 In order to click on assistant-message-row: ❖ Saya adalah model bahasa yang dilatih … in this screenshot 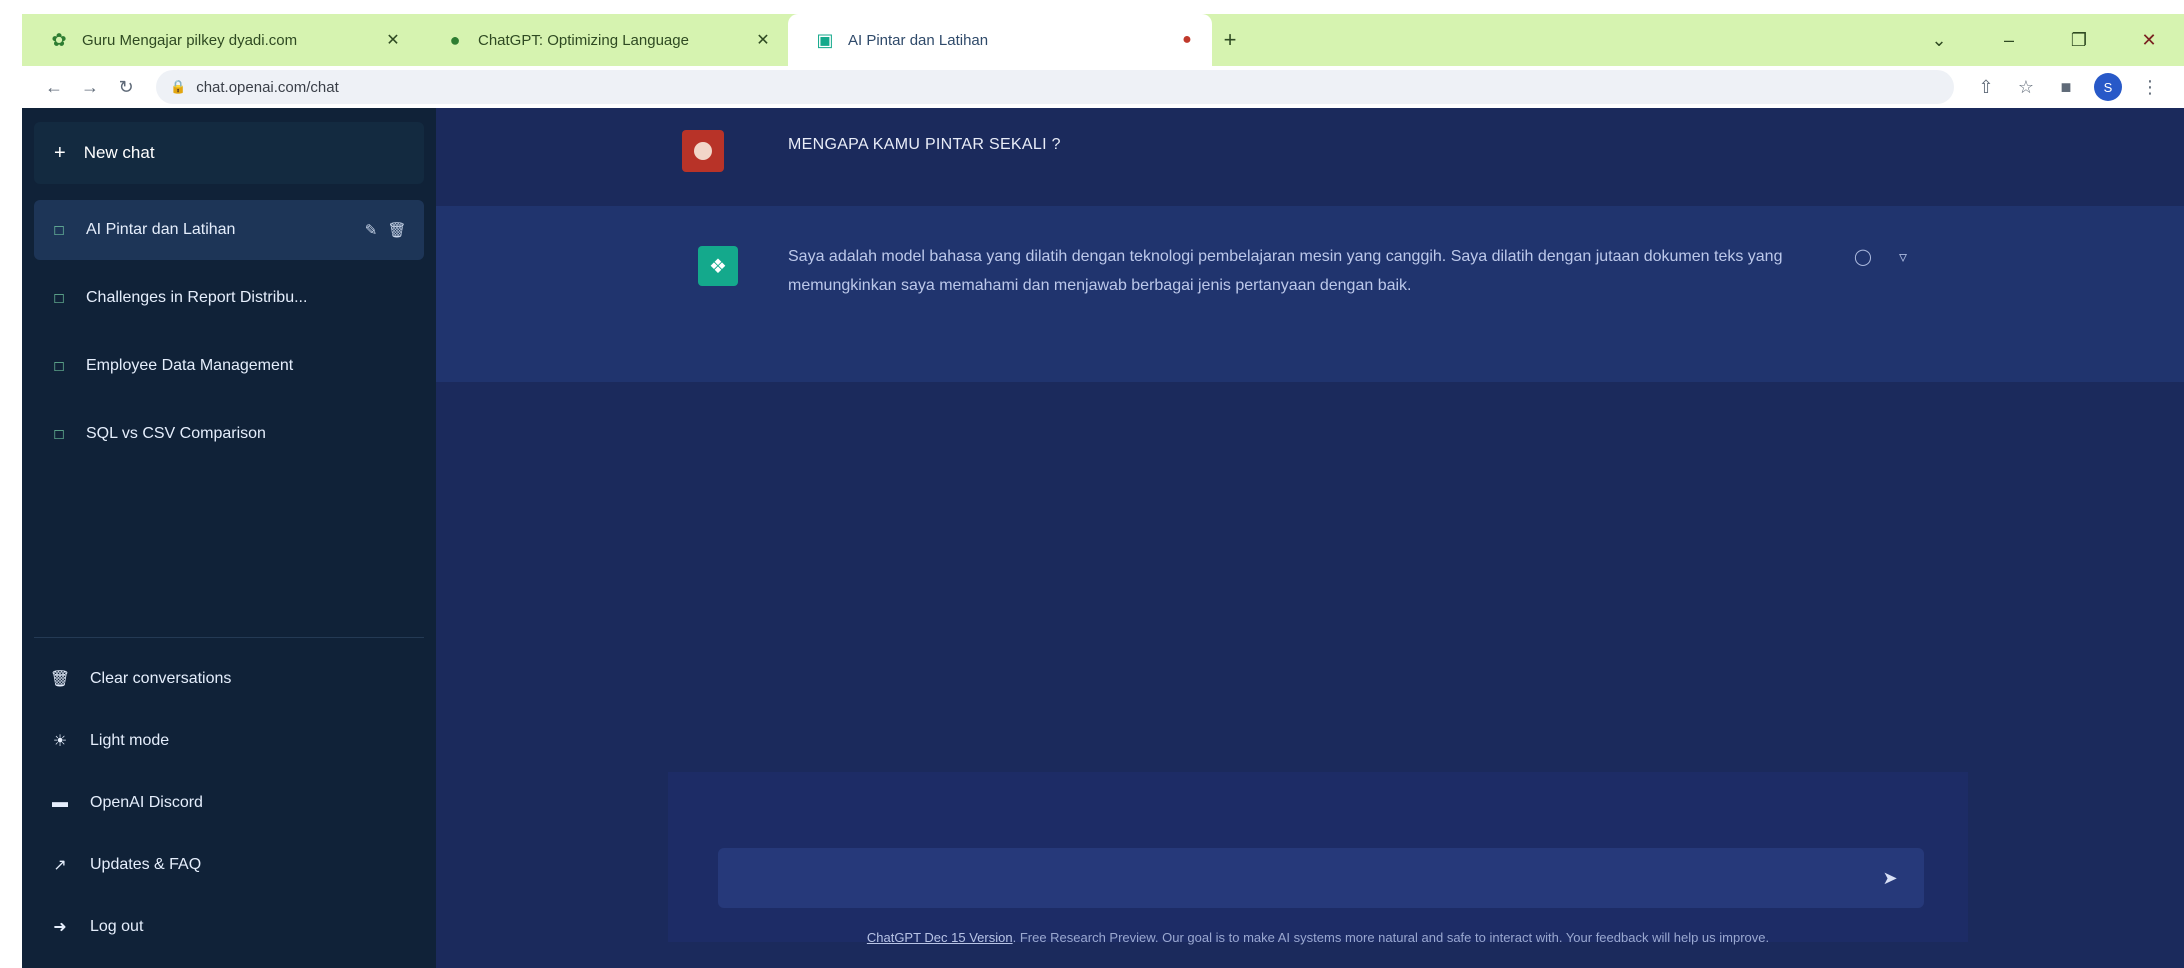, I will do `click(1310, 294)`.